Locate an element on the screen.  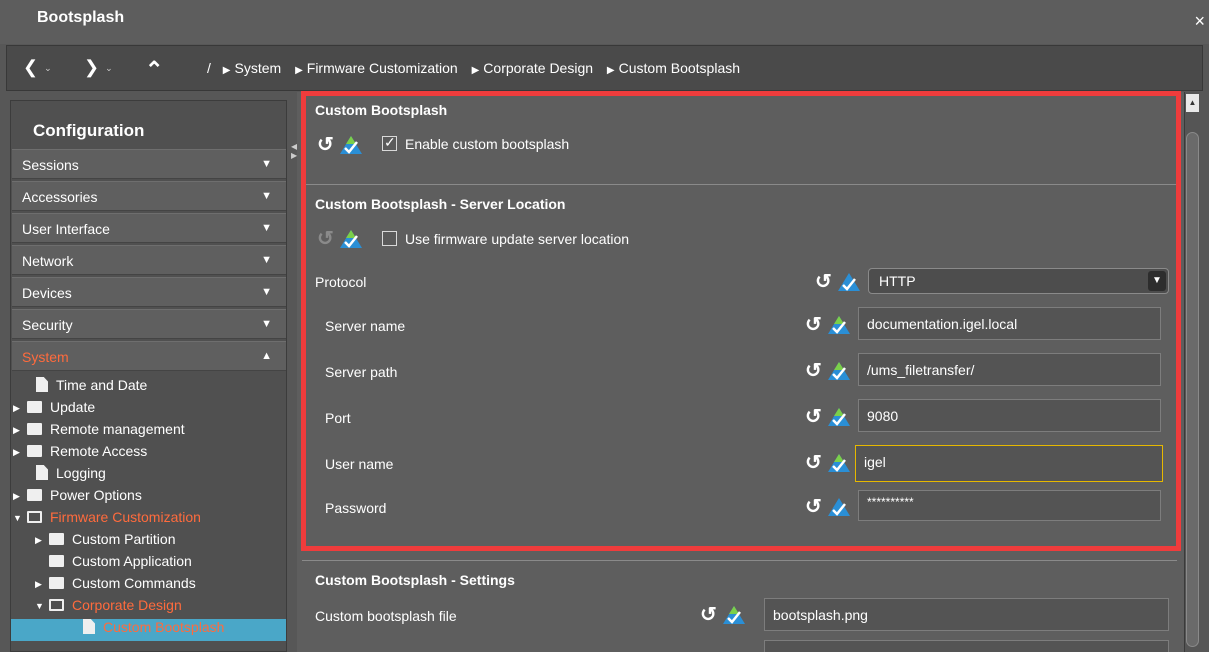
password-label: Password is located at coordinates (356, 508).